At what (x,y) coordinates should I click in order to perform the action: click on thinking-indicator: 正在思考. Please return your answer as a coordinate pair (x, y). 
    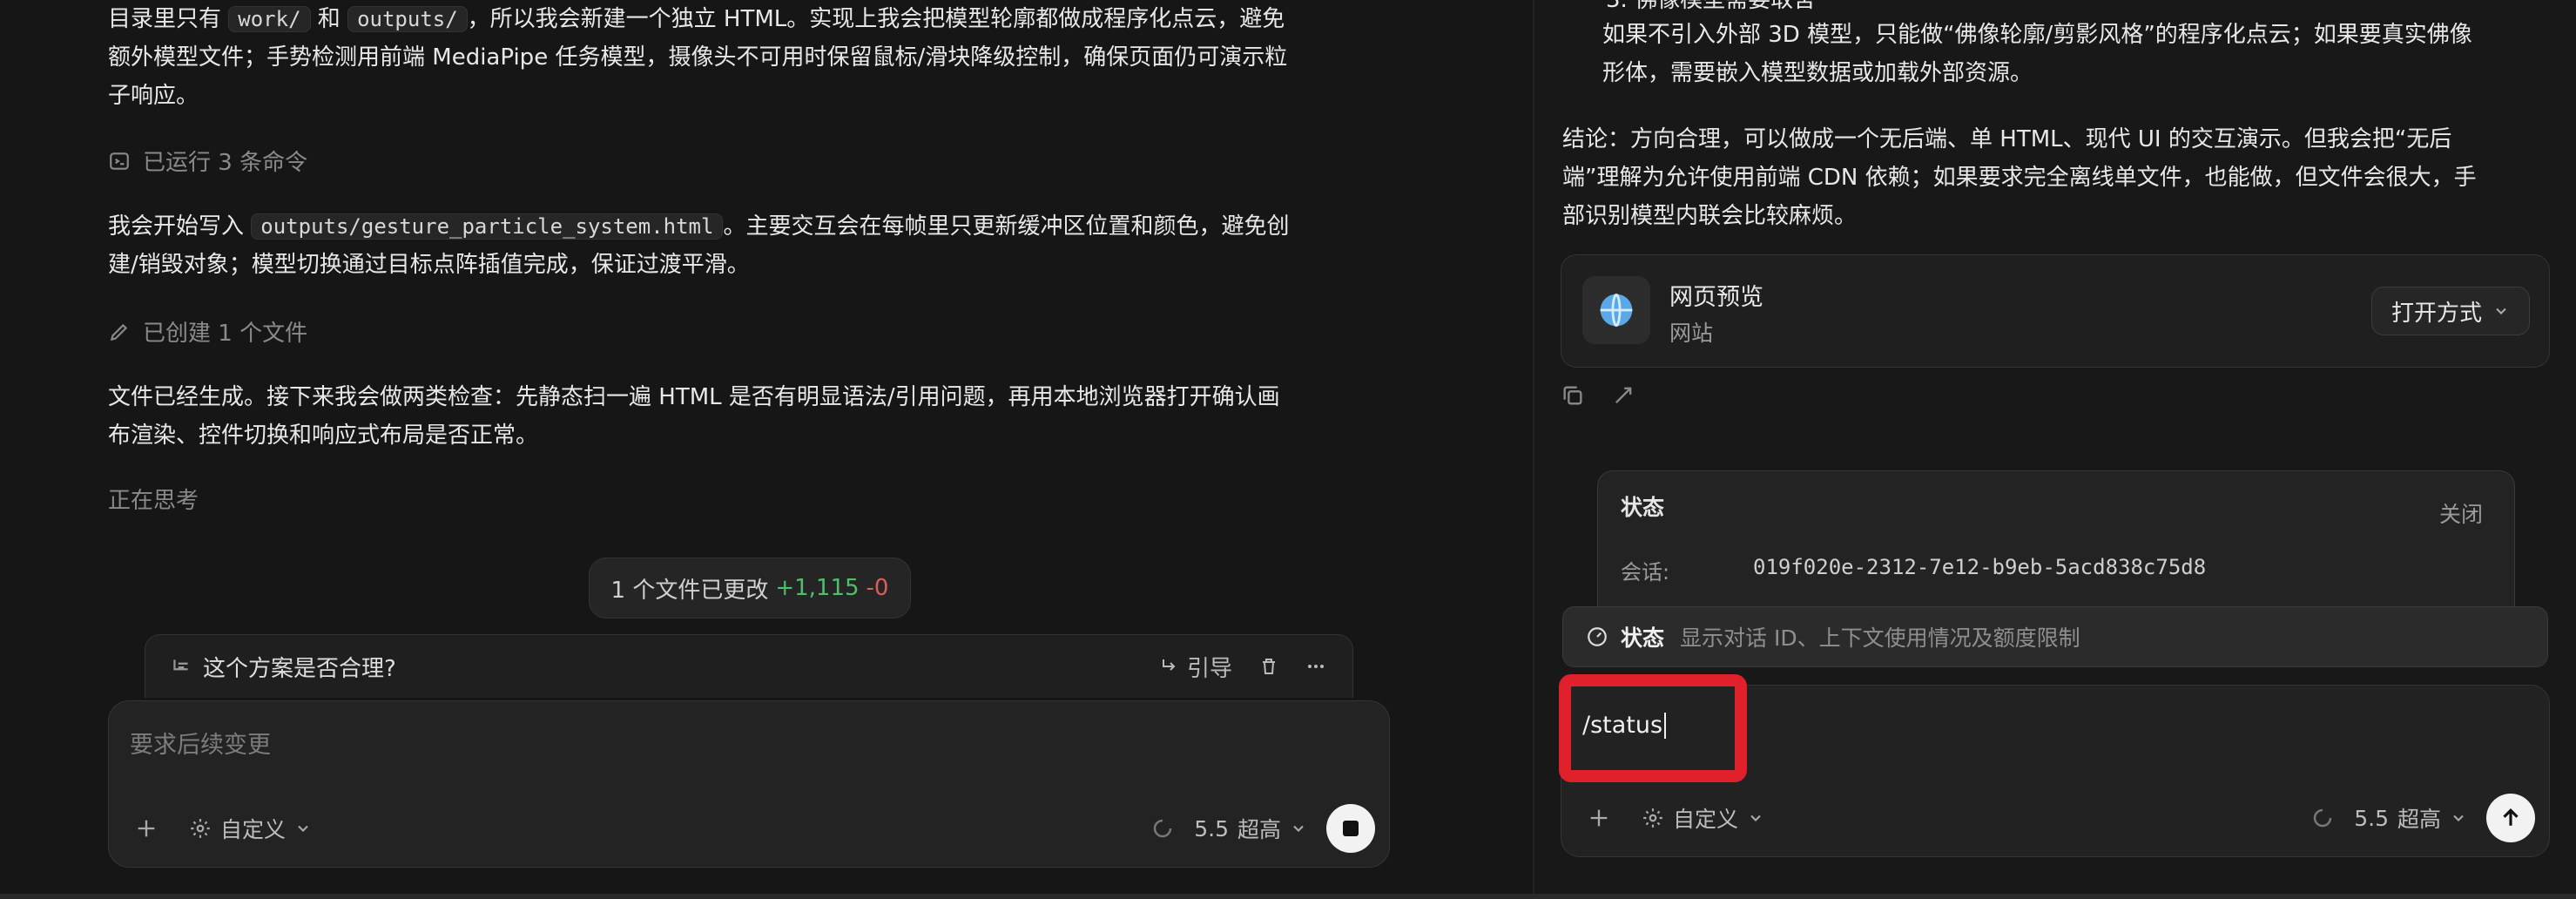
    Looking at the image, I should click on (153, 501).